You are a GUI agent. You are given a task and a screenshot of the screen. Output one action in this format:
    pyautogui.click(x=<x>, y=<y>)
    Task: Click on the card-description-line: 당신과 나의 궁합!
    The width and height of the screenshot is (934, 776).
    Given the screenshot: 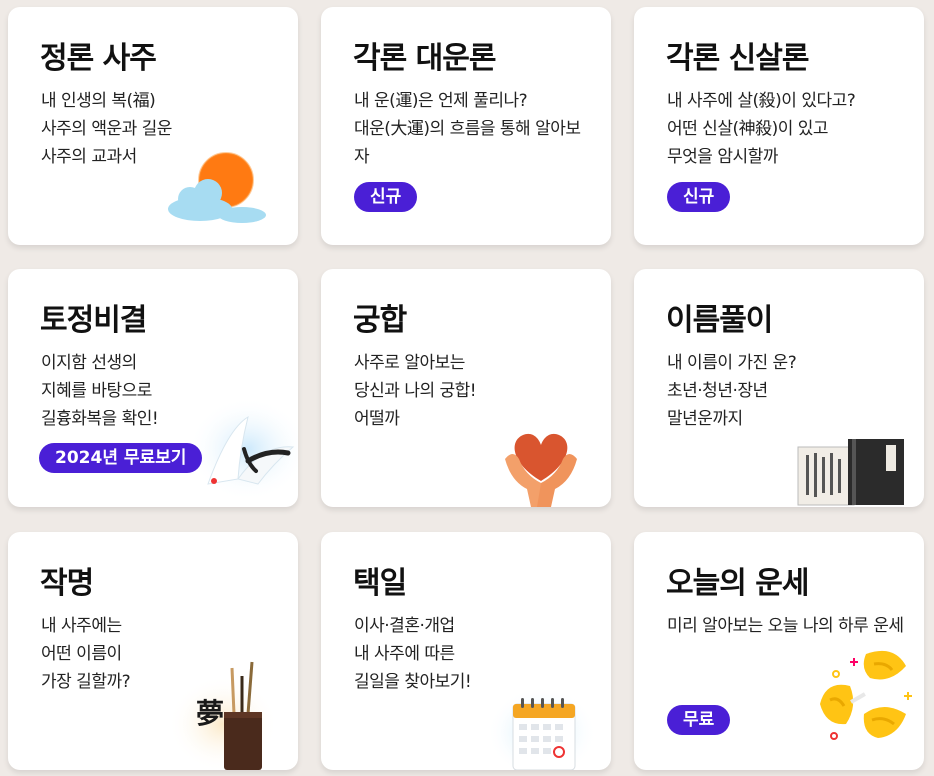 What is the action you would take?
    pyautogui.click(x=415, y=391)
    